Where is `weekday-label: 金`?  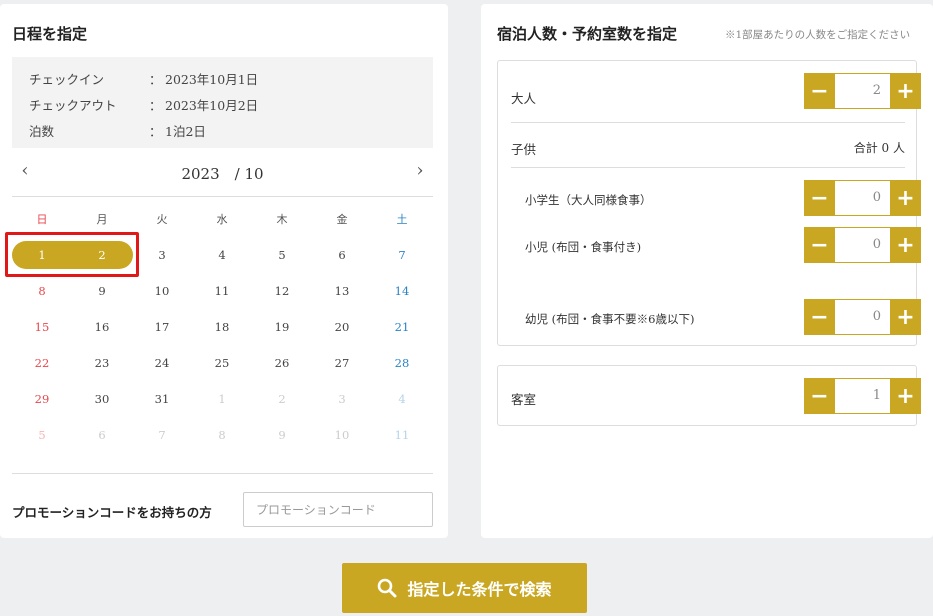
weekday-label: 金 is located at coordinates (342, 219).